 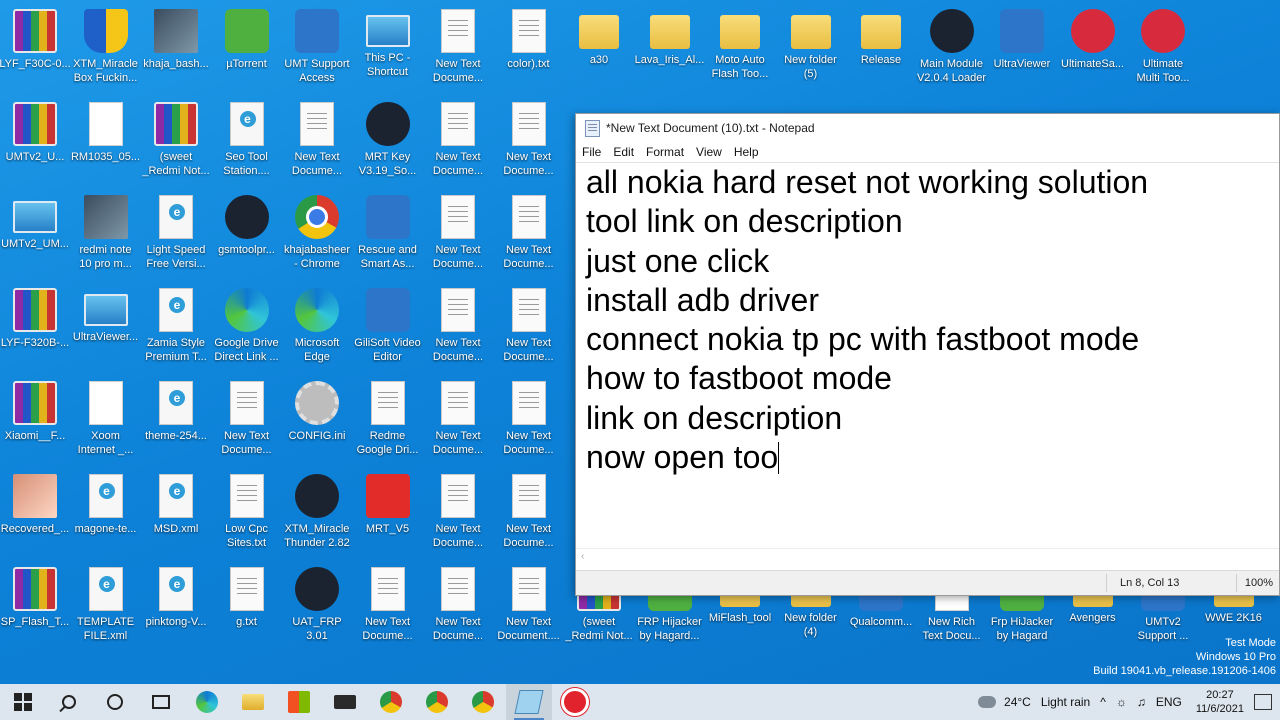 What do you see at coordinates (388, 50) in the screenshot?
I see `desktop-icon: This PC - Shortcut` at bounding box center [388, 50].